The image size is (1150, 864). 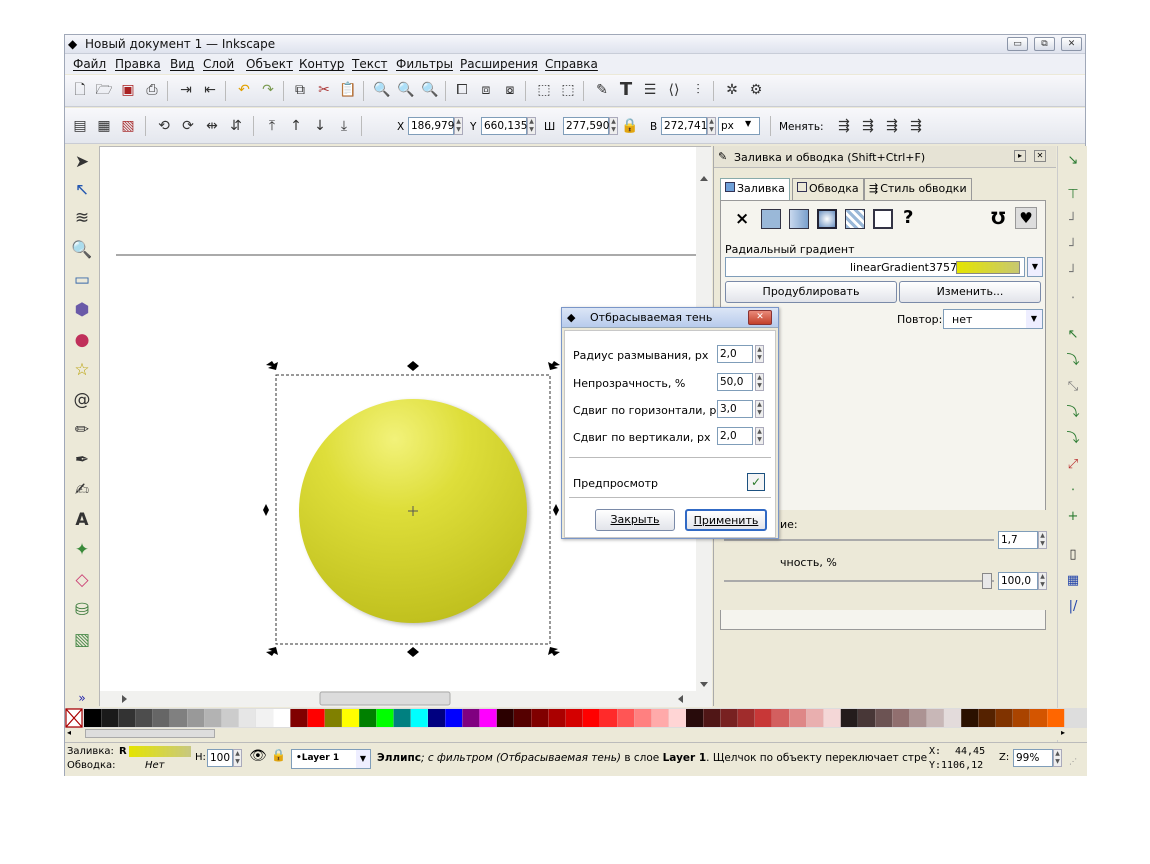 What do you see at coordinates (237, 758) in the screenshot?
I see `opacity-h-spinner: ▲ ▼` at bounding box center [237, 758].